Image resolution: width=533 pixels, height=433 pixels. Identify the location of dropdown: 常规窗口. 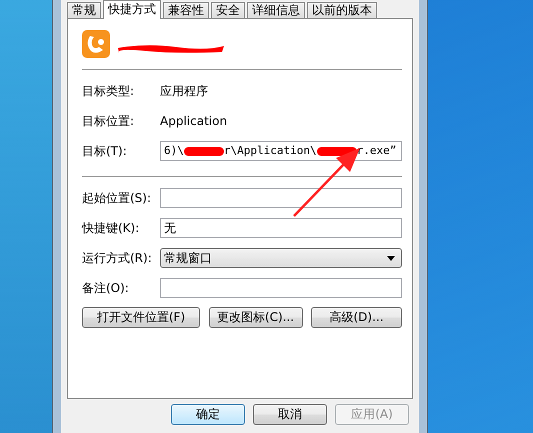
(281, 258).